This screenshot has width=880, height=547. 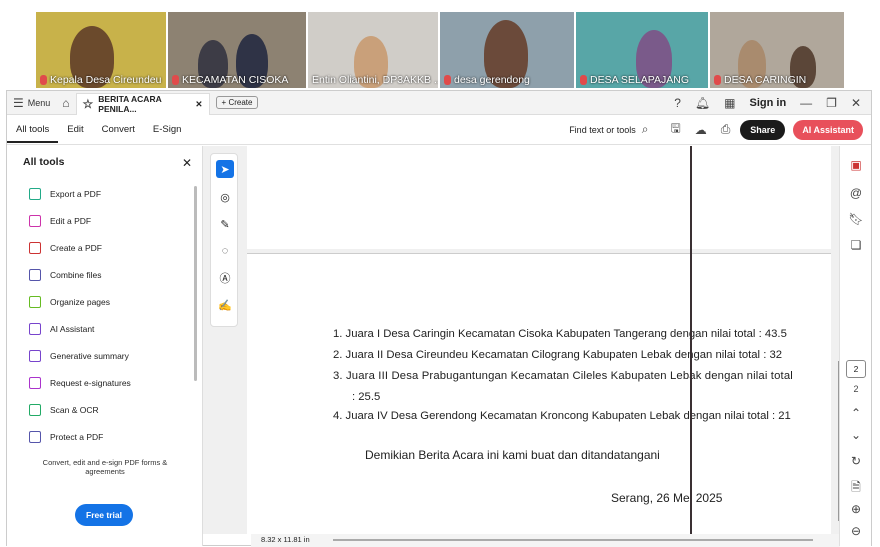 I want to click on screen-annotation-line, so click(x=691, y=340).